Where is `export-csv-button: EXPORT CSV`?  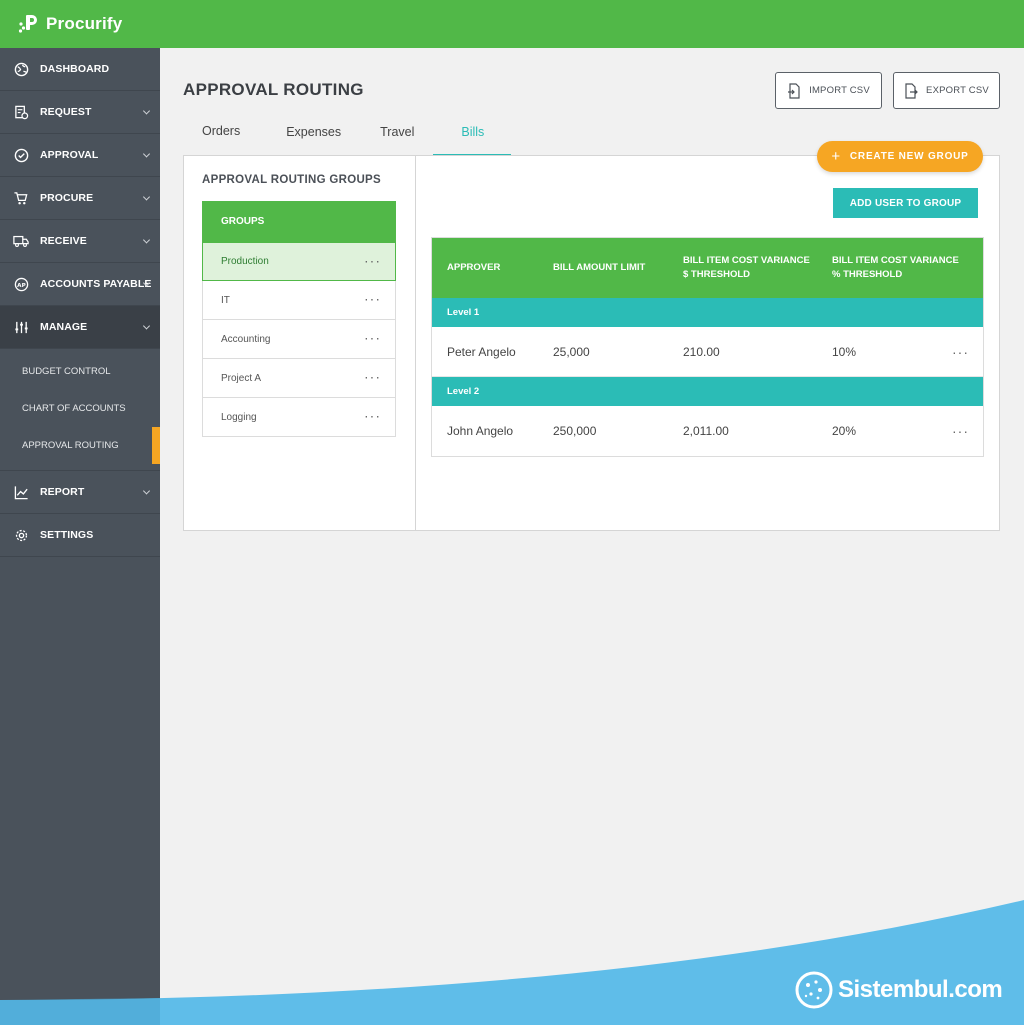
export-csv-button: EXPORT CSV is located at coordinates (946, 90).